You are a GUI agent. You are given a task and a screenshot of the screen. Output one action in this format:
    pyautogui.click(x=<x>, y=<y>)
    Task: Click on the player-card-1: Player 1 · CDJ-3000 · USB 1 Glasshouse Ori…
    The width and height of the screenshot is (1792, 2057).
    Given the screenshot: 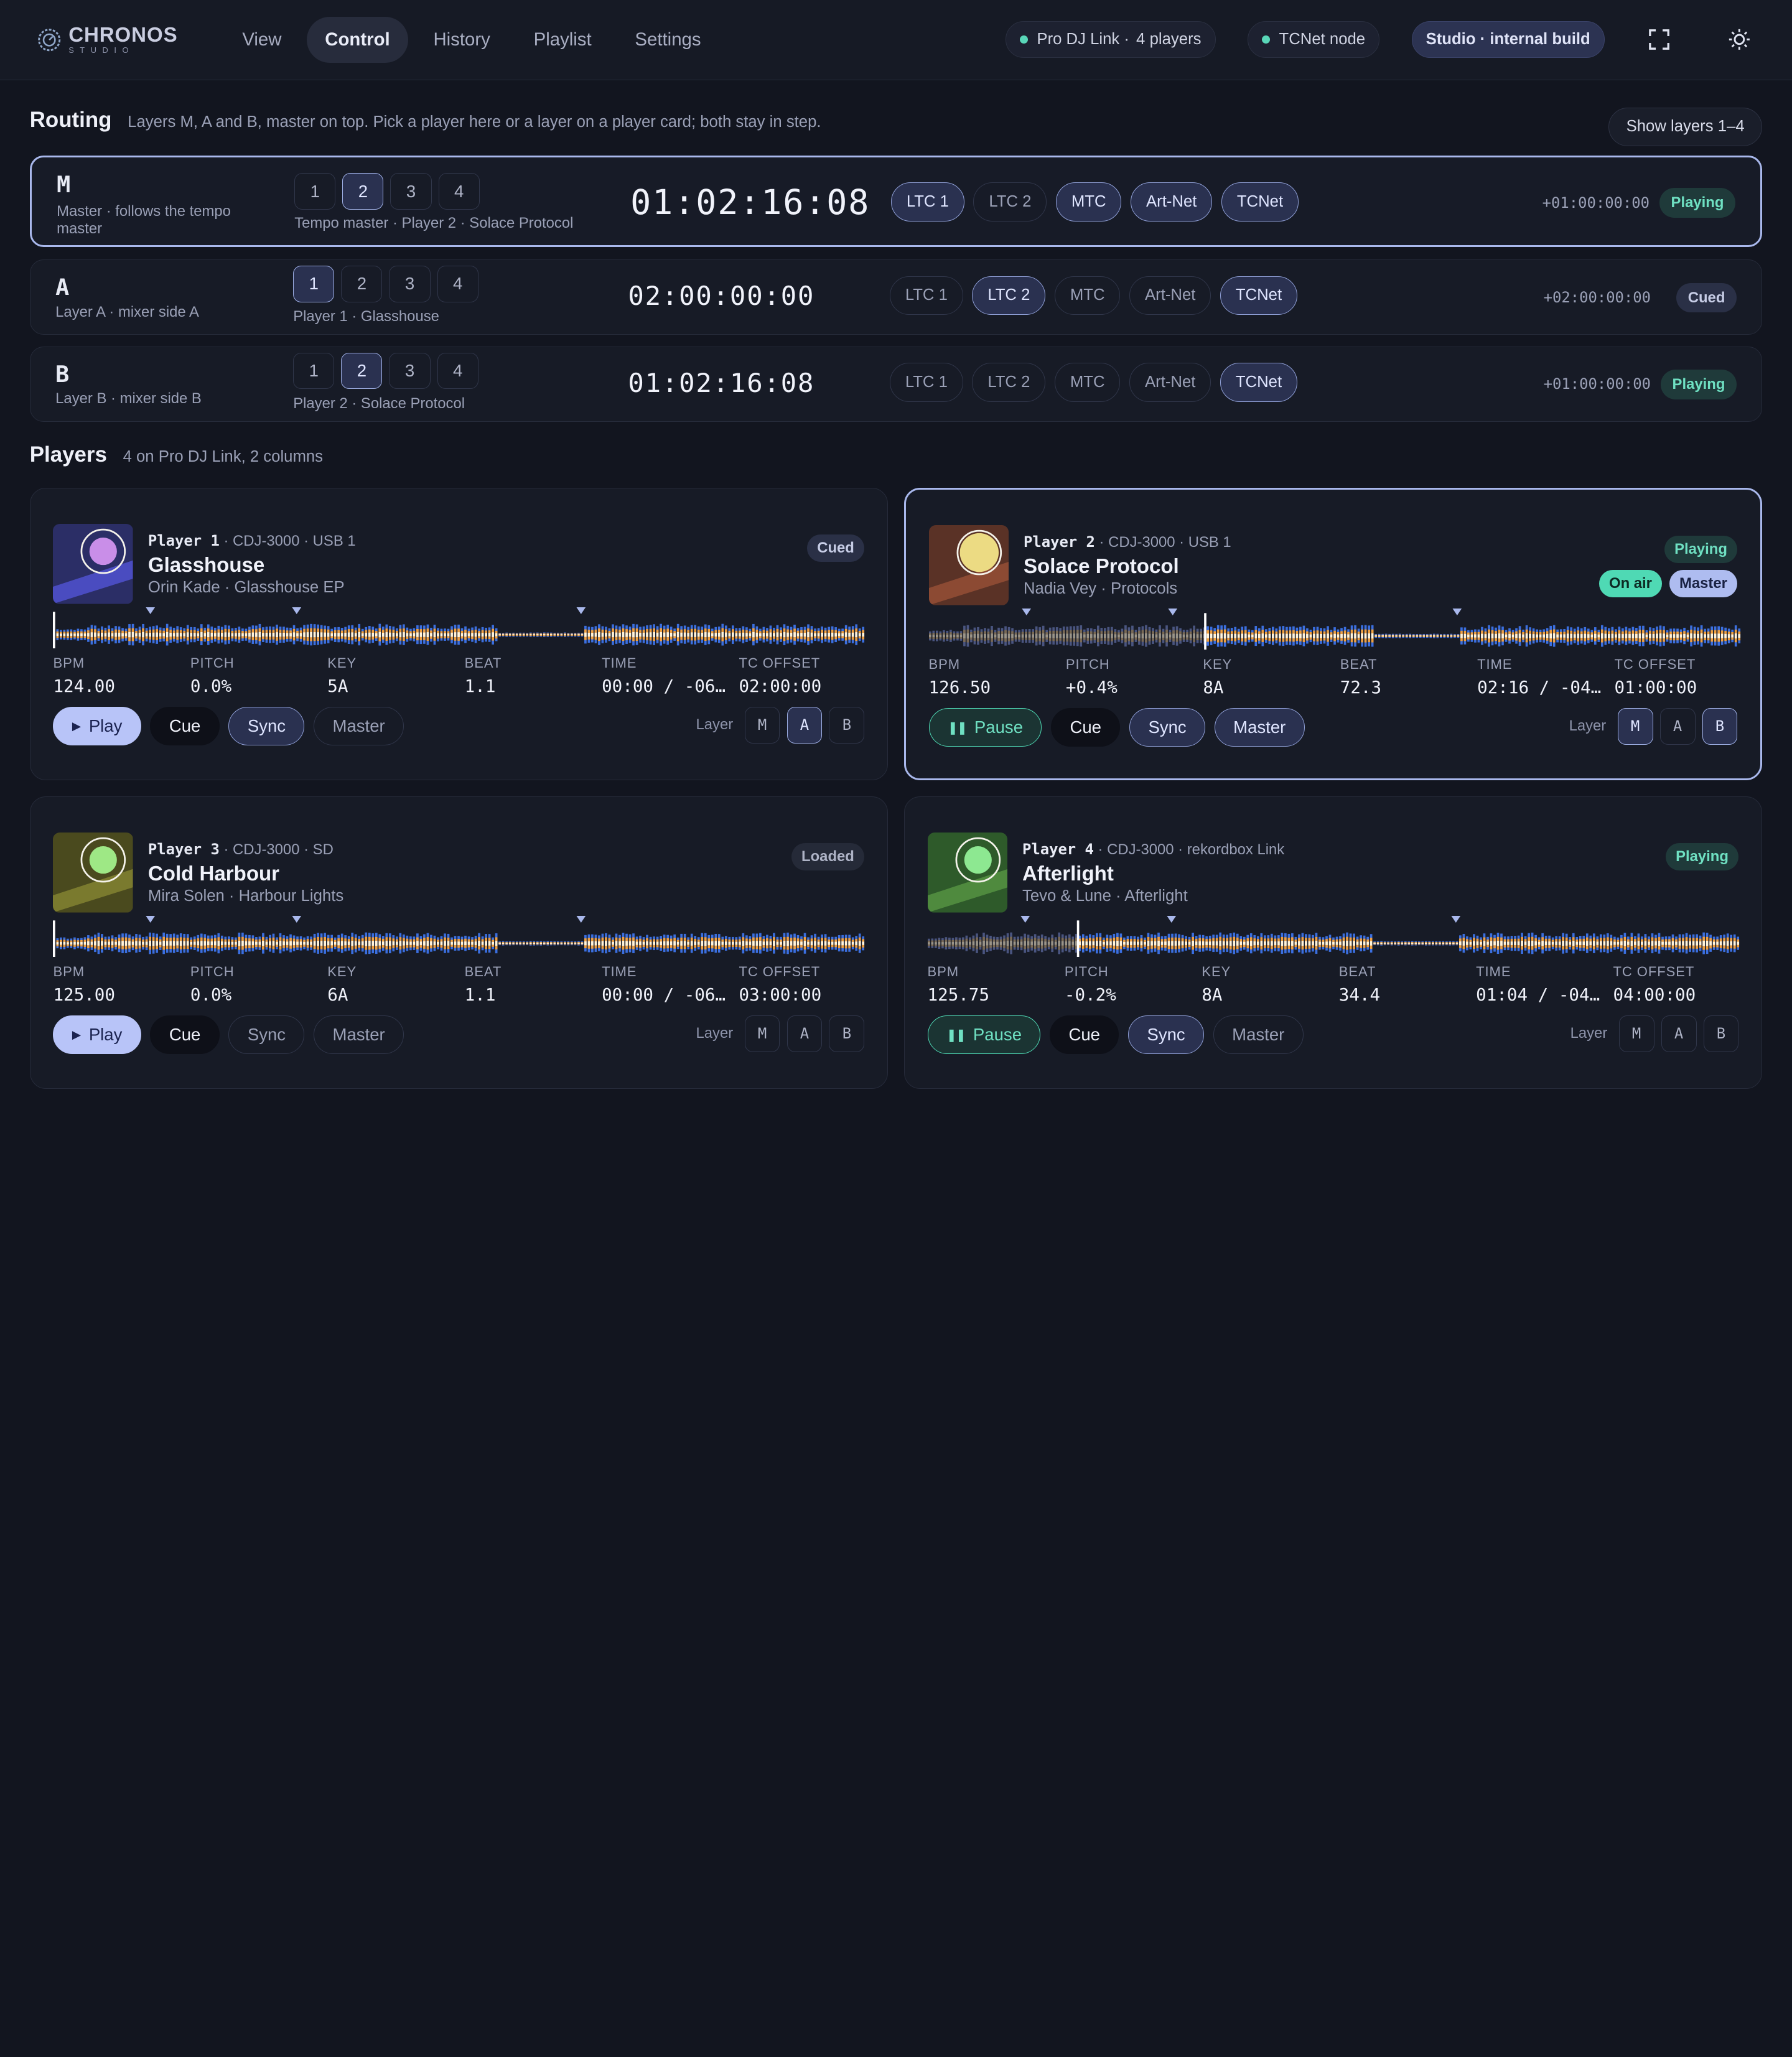 What is the action you would take?
    pyautogui.click(x=459, y=634)
    